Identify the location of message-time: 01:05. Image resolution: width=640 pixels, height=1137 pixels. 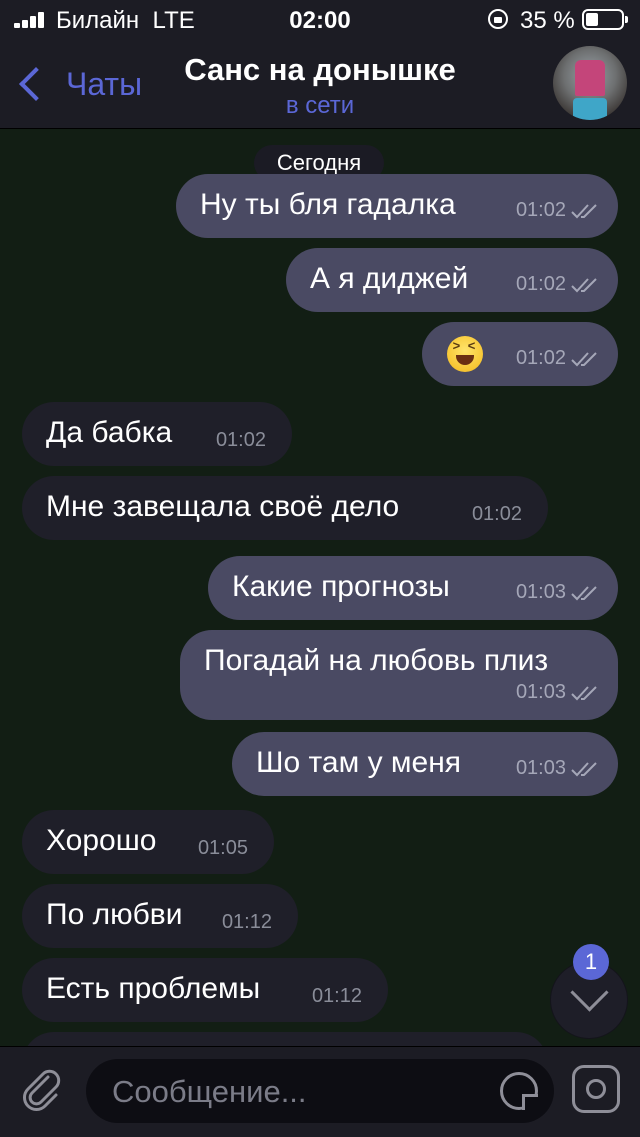
(222, 848).